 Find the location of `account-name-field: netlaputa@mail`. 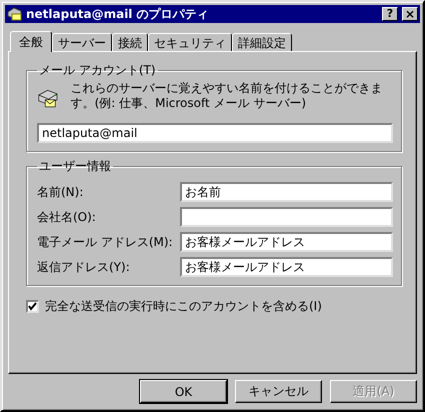

account-name-field: netlaputa@mail is located at coordinates (215, 133).